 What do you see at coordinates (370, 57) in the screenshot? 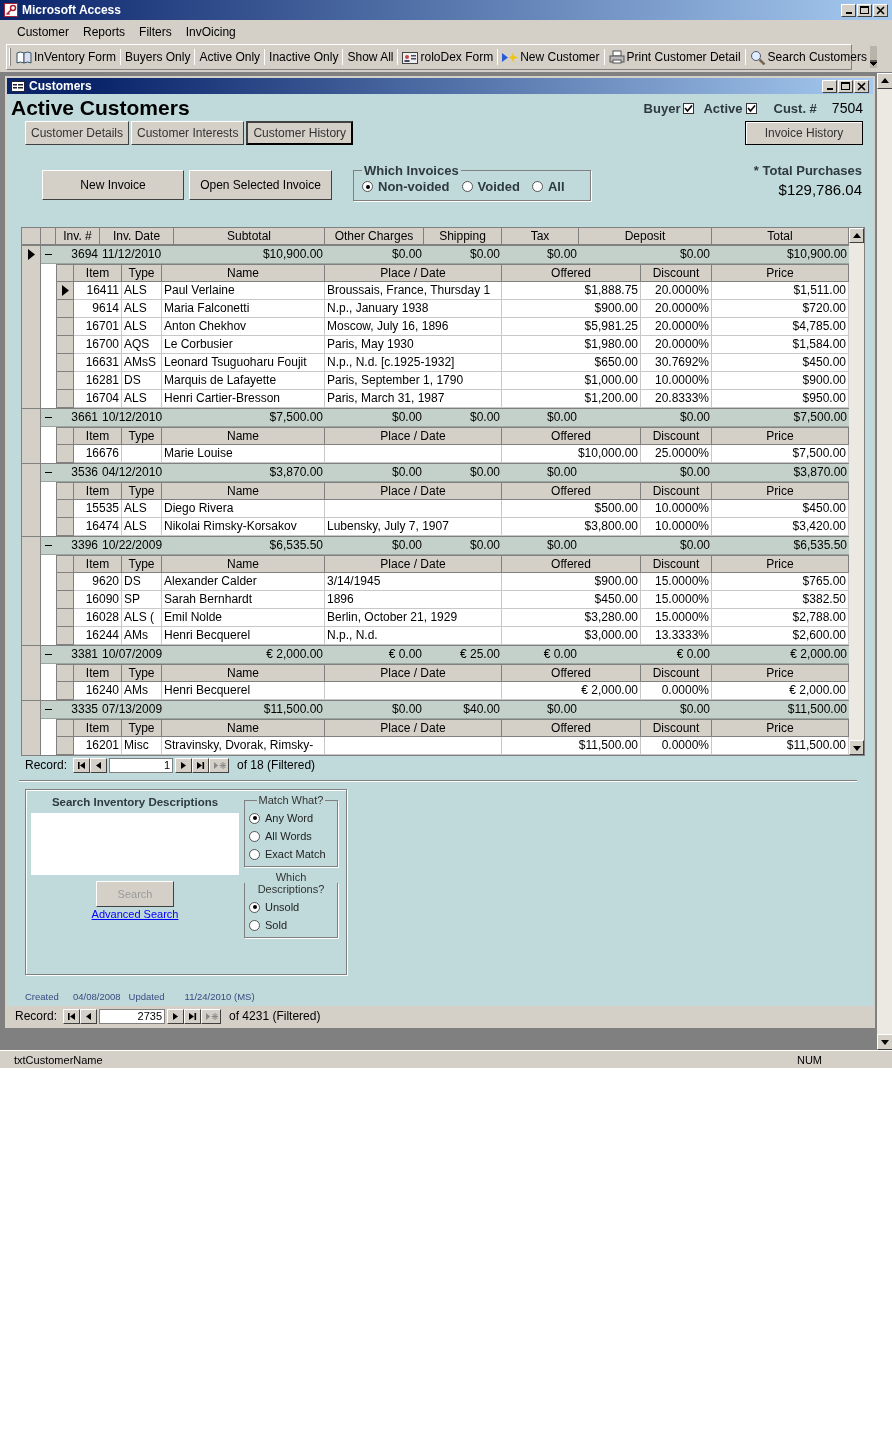
I see `toolbar-button: Show All` at bounding box center [370, 57].